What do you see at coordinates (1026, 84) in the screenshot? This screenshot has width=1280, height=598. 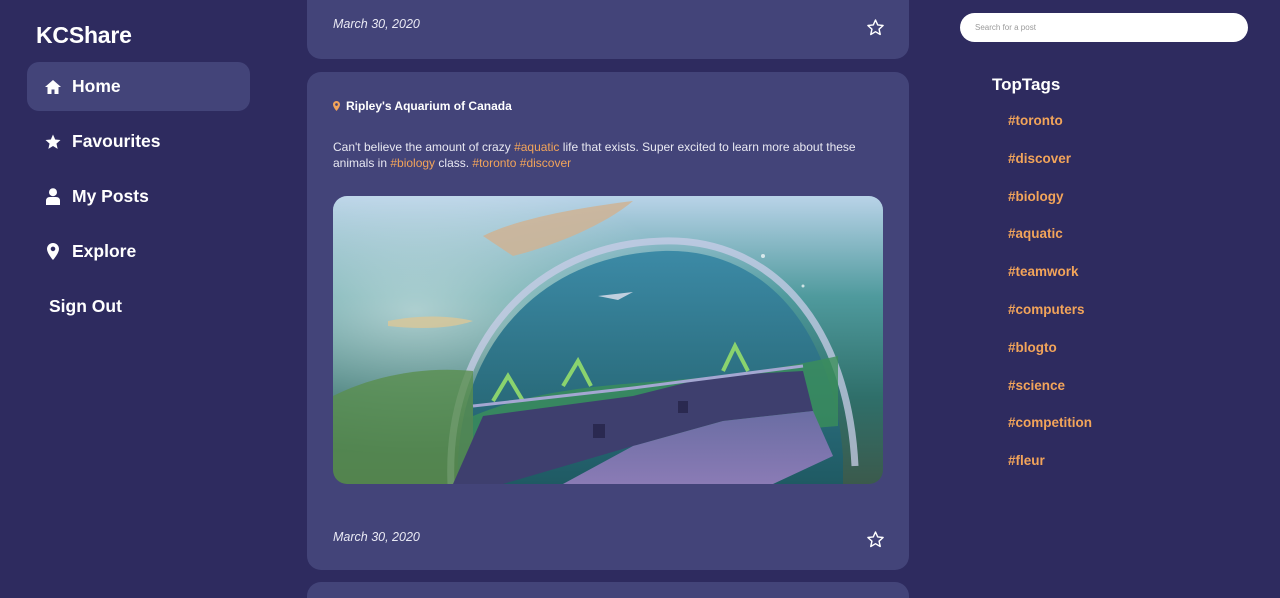 I see `top-tags-title: TopTags` at bounding box center [1026, 84].